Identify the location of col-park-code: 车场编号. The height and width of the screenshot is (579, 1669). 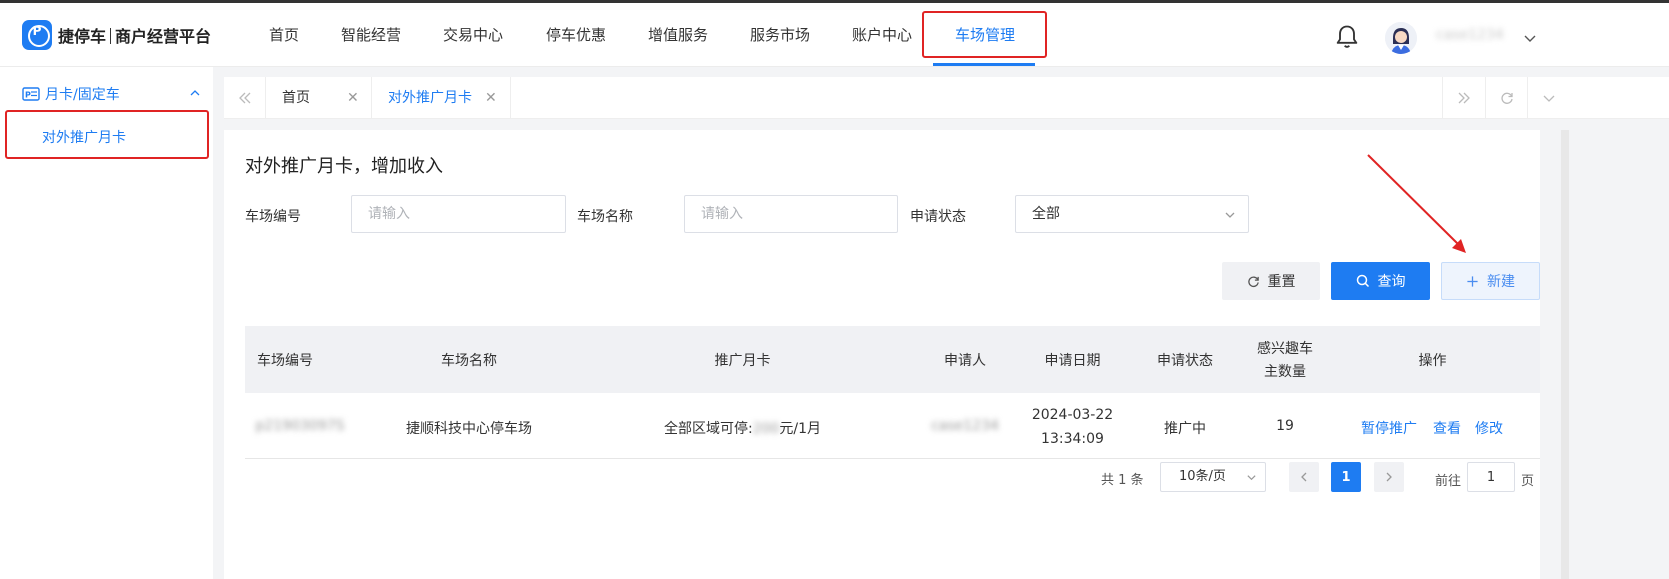
(285, 361).